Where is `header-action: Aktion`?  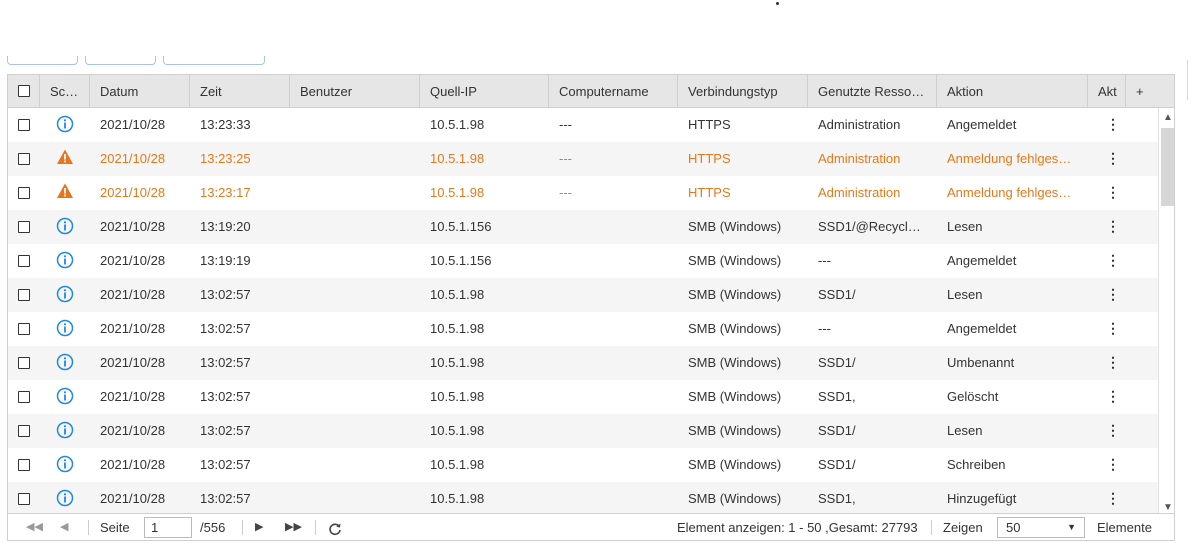
header-action: Aktion is located at coordinates (1012, 91).